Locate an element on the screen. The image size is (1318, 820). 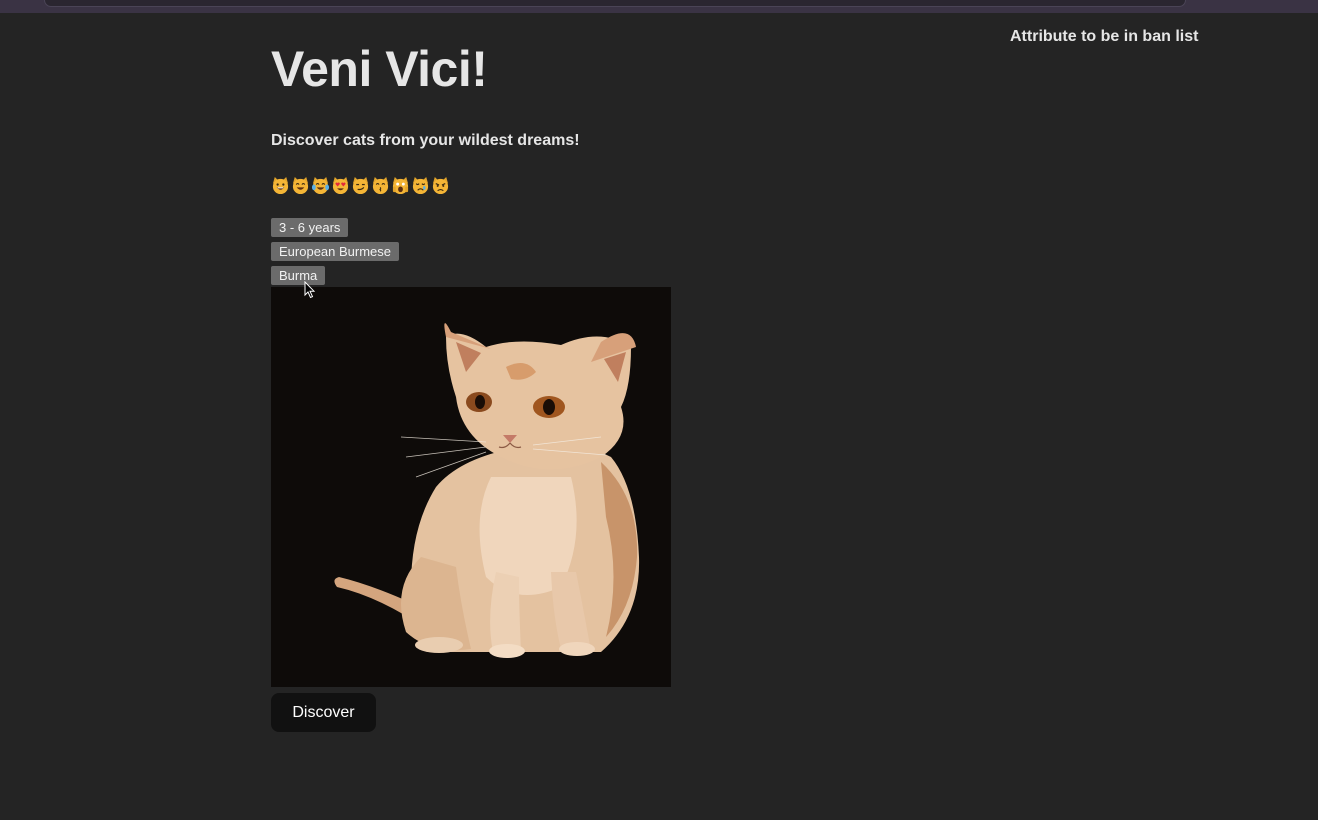
page-title: Veni Vici! is located at coordinates (379, 69).